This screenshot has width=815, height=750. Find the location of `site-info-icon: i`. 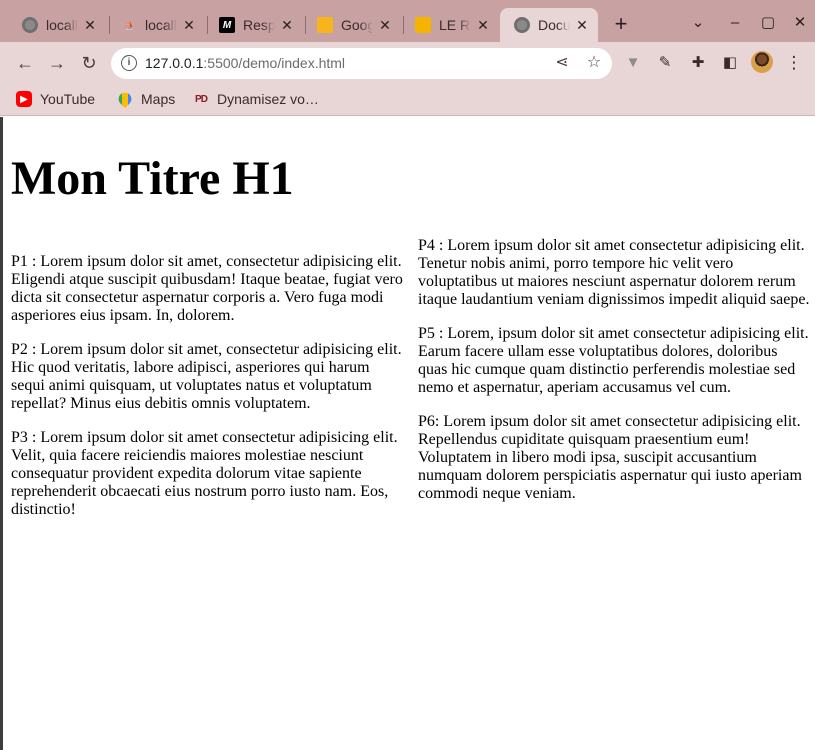

site-info-icon: i is located at coordinates (129, 63).